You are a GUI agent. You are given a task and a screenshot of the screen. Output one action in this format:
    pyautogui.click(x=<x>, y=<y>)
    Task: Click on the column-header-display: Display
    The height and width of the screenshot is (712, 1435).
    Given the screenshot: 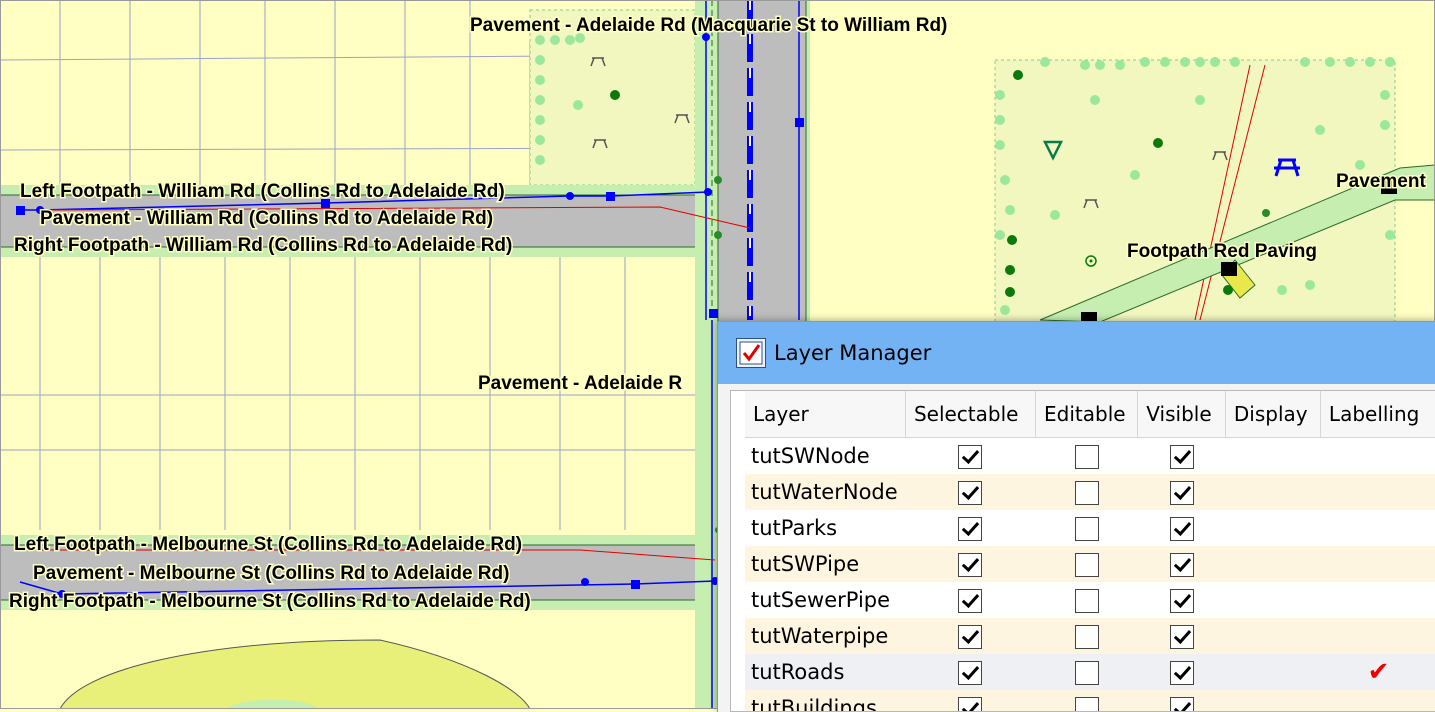 What is the action you would take?
    pyautogui.click(x=1272, y=414)
    